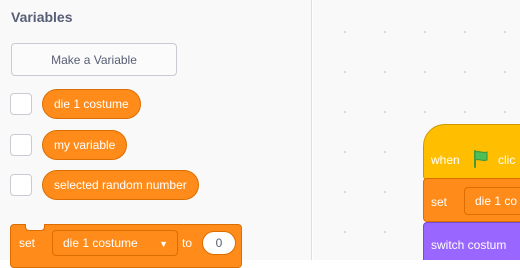 This screenshot has width=520, height=268. What do you see at coordinates (85, 145) in the screenshot?
I see `variable-reporter-block: my variable` at bounding box center [85, 145].